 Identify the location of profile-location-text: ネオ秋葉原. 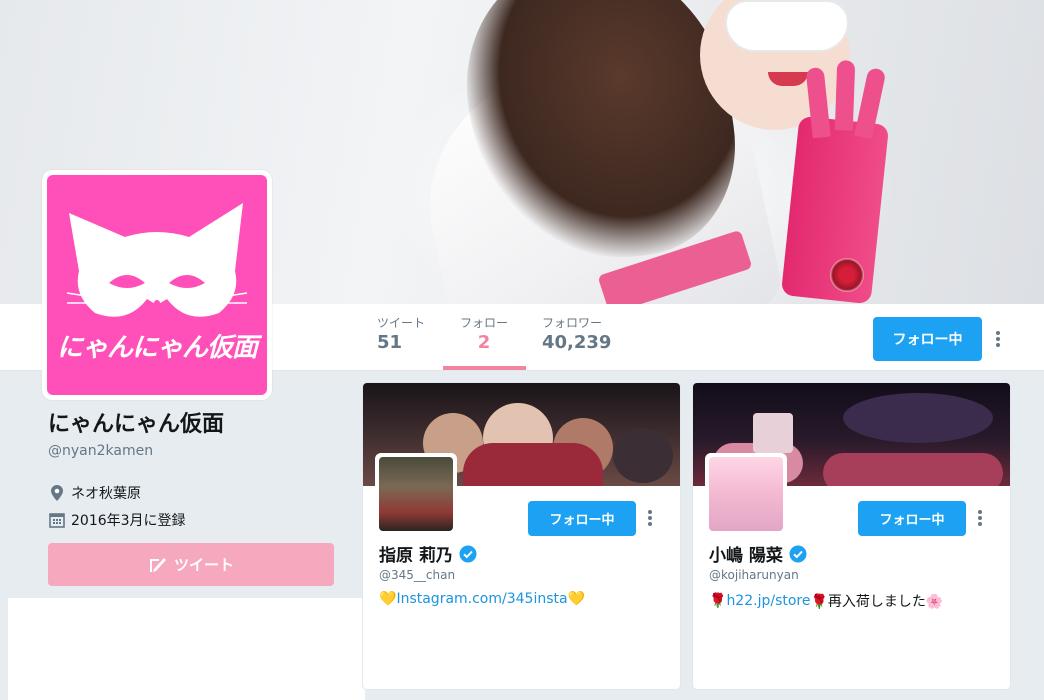
(106, 494).